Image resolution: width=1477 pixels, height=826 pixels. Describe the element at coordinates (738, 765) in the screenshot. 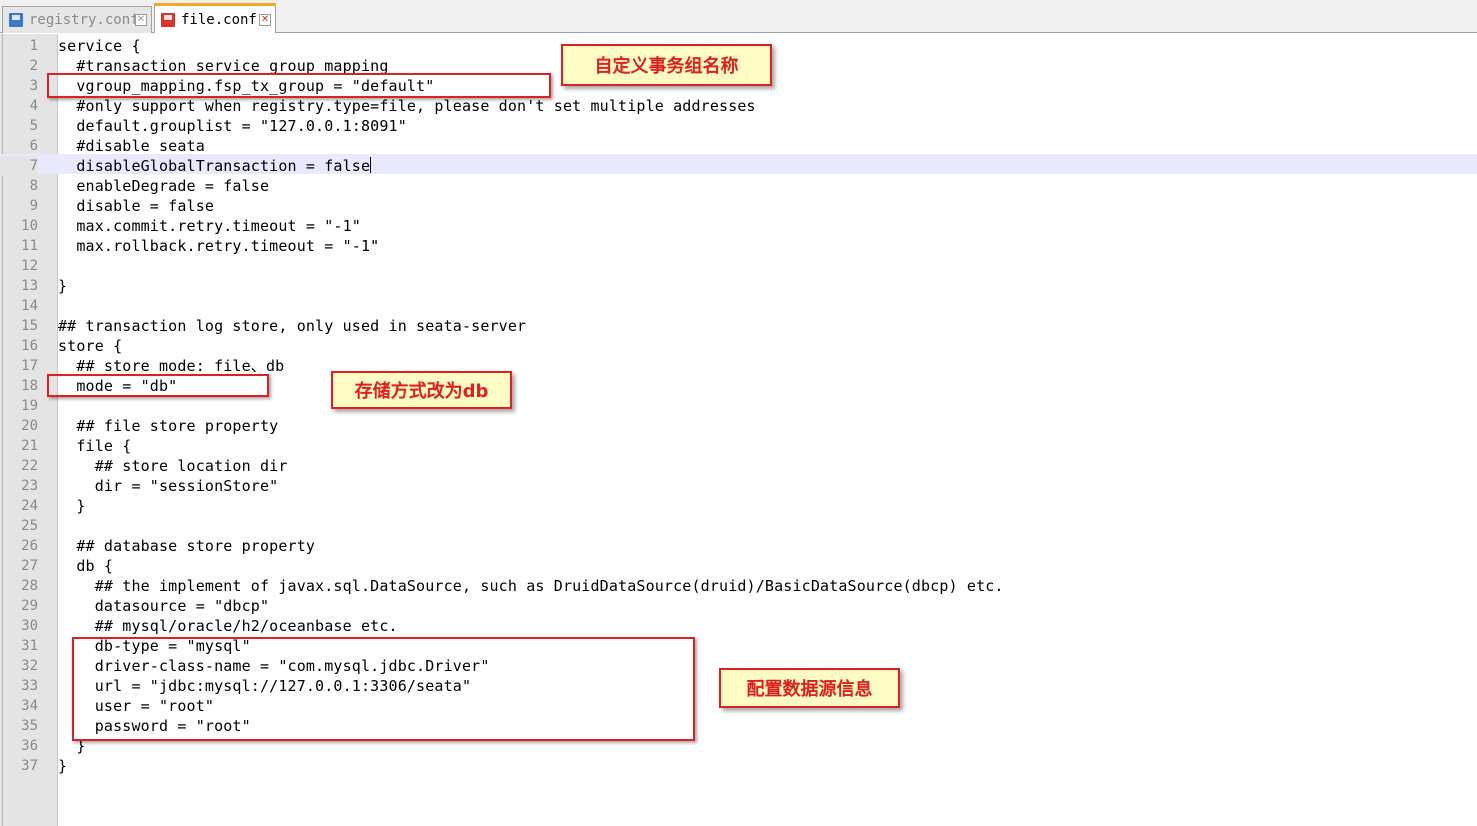

I see `code-line: 37}` at that location.